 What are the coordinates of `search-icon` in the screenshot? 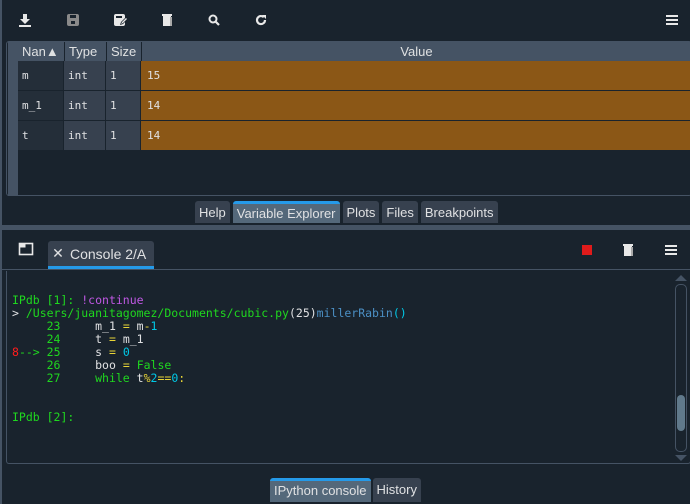 It's located at (214, 20).